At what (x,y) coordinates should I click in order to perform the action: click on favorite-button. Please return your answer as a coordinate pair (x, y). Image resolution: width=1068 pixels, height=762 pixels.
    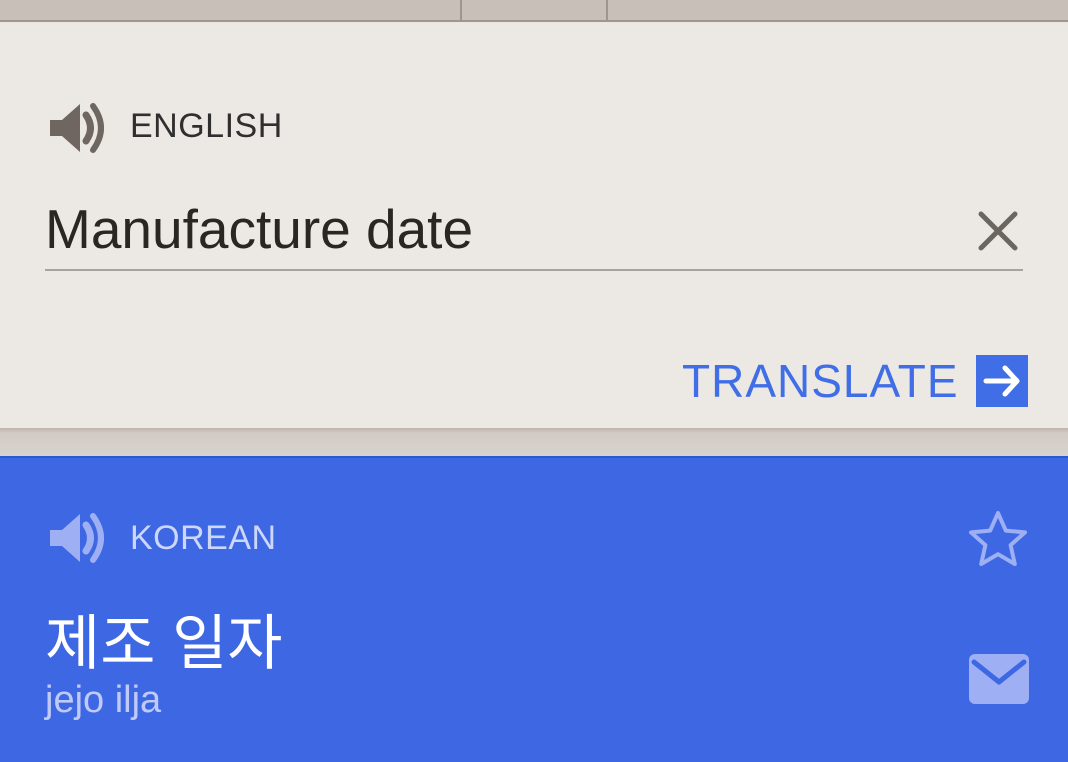
    Looking at the image, I should click on (998, 540).